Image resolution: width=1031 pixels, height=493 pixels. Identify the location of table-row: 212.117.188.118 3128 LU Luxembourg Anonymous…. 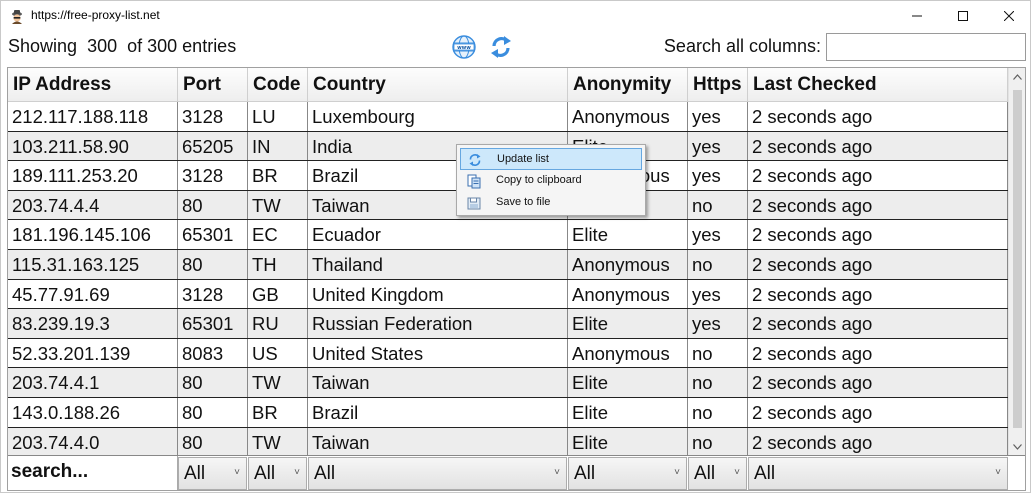
(508, 117).